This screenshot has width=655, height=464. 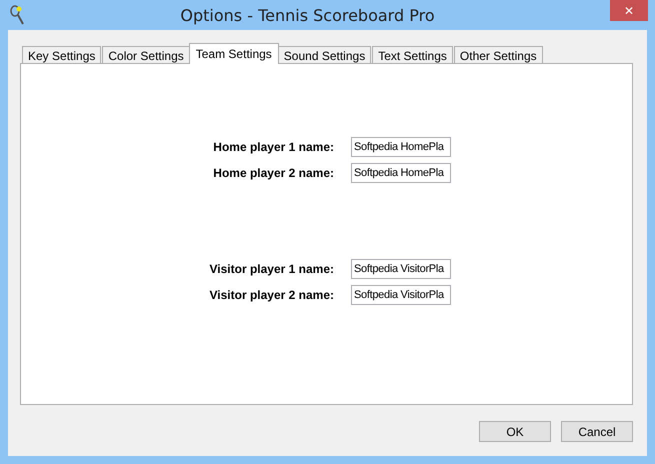 I want to click on field-label: Home player 2 name:, so click(x=273, y=173).